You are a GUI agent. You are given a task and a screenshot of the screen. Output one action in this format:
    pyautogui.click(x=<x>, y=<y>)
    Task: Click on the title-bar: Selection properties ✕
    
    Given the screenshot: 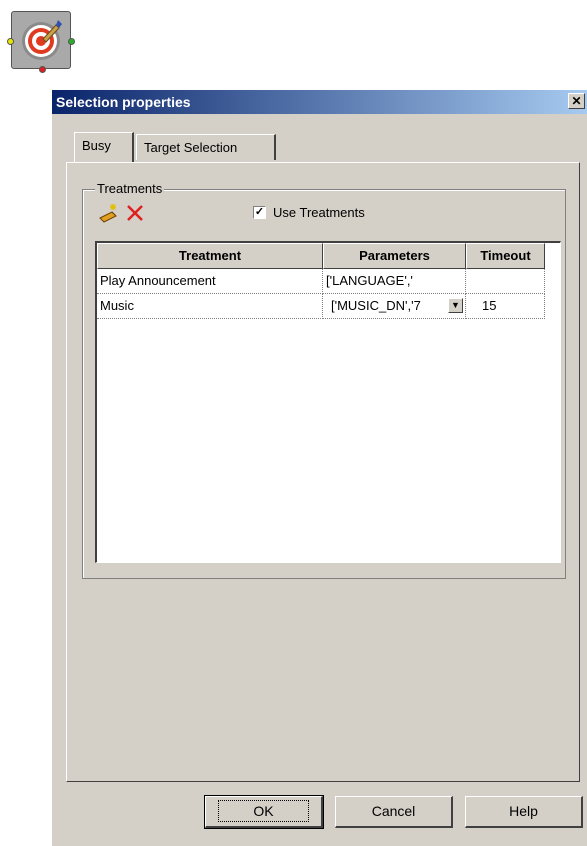 What is the action you would take?
    pyautogui.click(x=319, y=102)
    